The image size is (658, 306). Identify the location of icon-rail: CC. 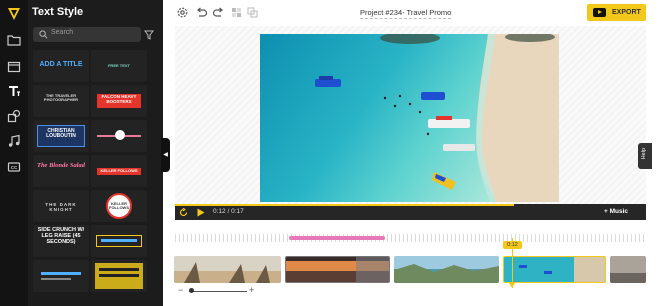
(14, 153).